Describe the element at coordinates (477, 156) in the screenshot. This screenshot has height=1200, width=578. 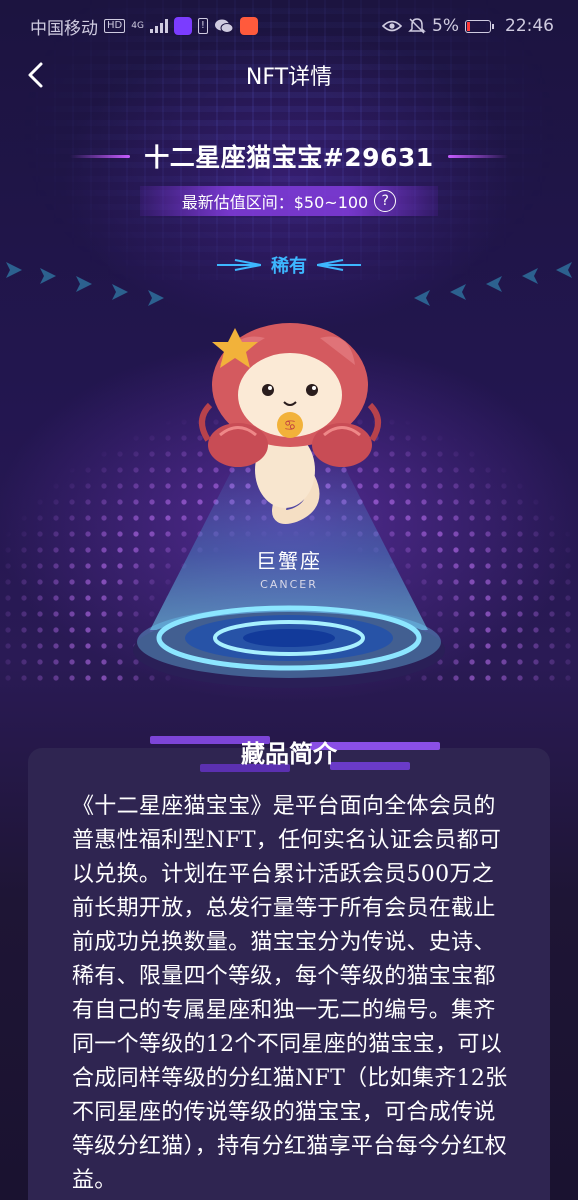
I see `glow-divider-right` at that location.